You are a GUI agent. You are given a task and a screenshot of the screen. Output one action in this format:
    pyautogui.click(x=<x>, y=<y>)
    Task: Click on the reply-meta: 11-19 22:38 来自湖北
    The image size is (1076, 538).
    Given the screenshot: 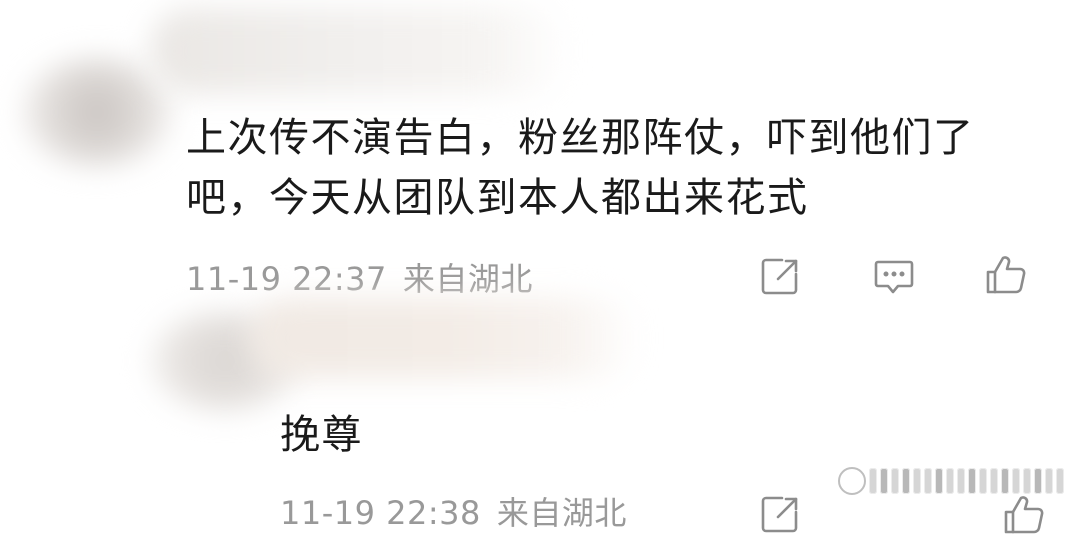 What is the action you would take?
    pyautogui.click(x=453, y=511)
    